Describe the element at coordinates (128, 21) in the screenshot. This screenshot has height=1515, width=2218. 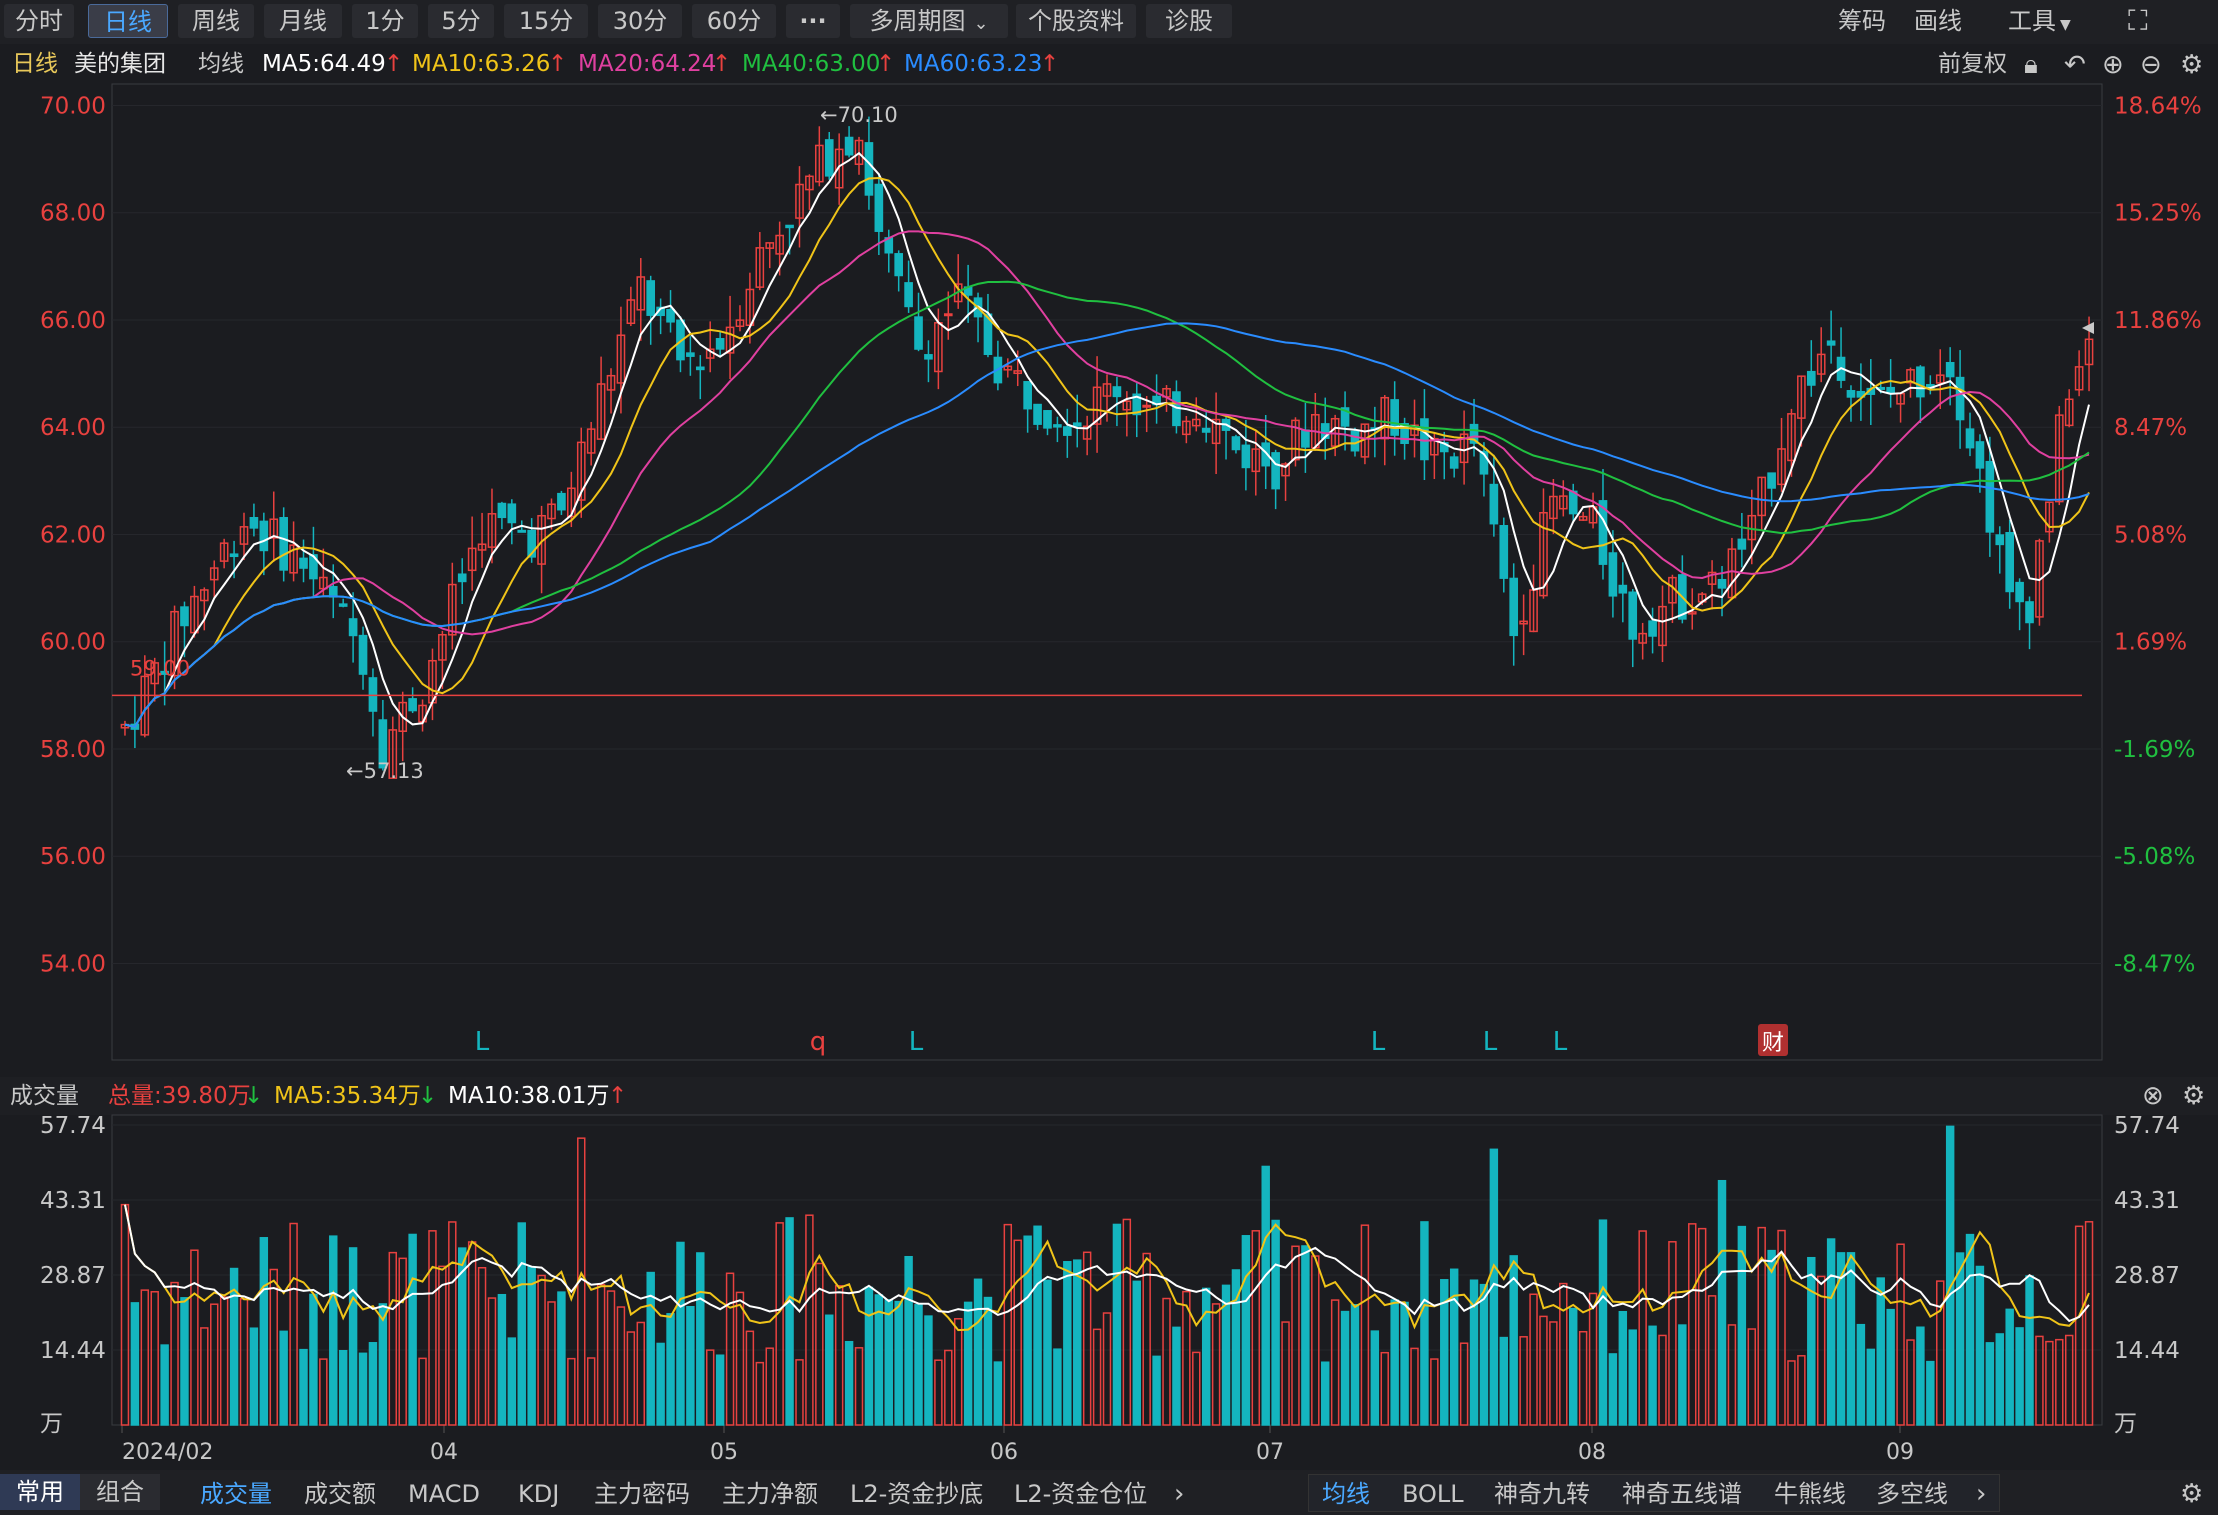
I see `tab-daily: 日线` at that location.